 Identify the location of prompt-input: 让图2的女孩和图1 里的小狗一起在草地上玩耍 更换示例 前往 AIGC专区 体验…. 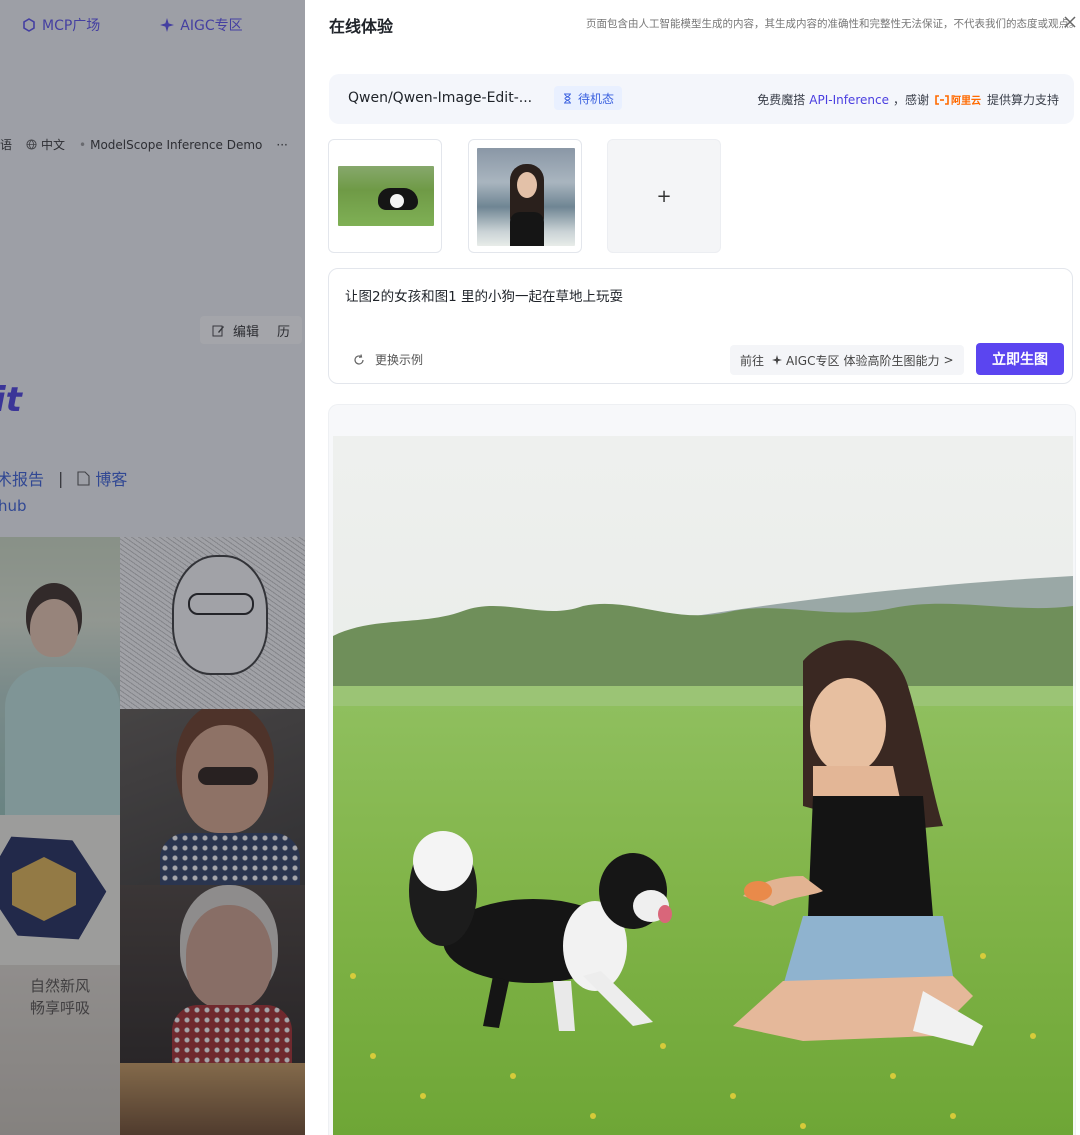
(700, 326).